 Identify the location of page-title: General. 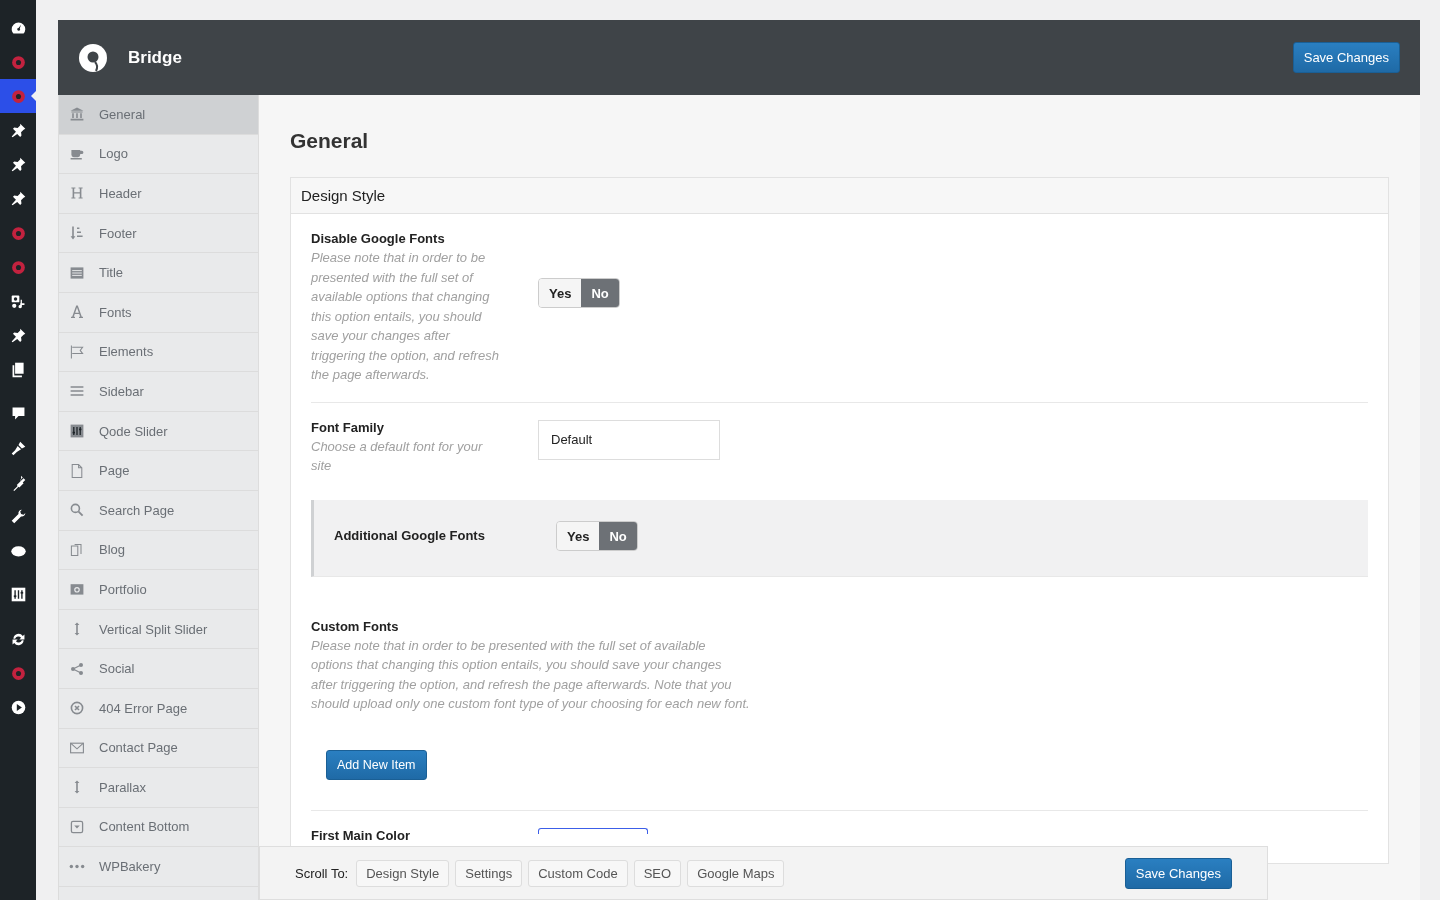
(330, 141).